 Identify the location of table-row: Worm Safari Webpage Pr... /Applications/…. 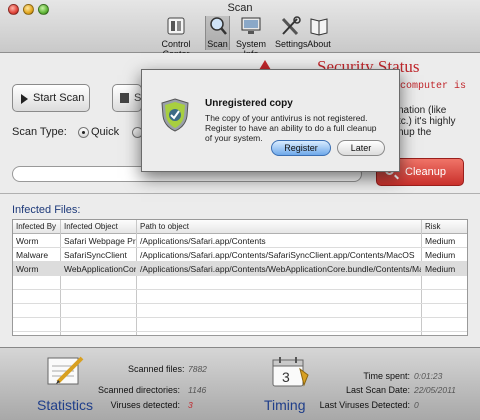
(240, 241).